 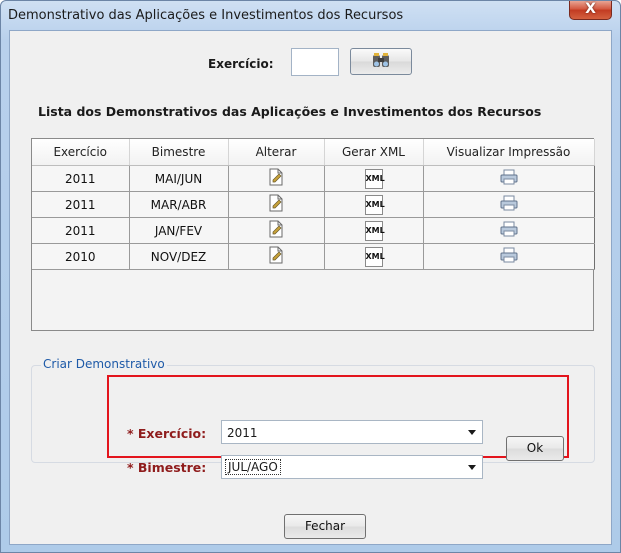 What do you see at coordinates (253, 467) in the screenshot?
I see `criar-bimestre-value: JUL/AGO` at bounding box center [253, 467].